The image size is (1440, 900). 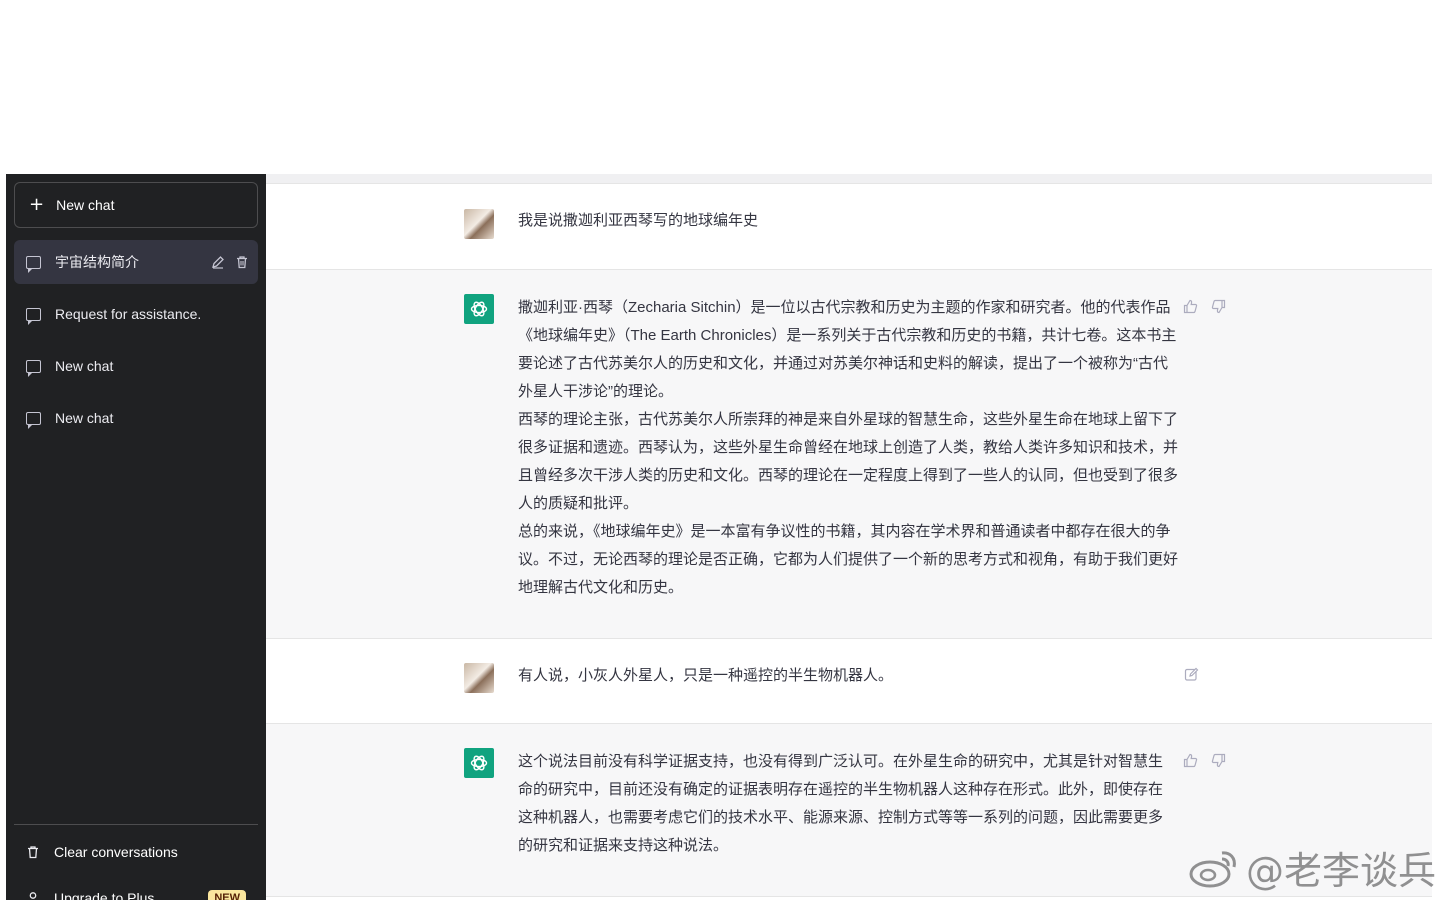 What do you see at coordinates (33, 895) in the screenshot?
I see `user-icon` at bounding box center [33, 895].